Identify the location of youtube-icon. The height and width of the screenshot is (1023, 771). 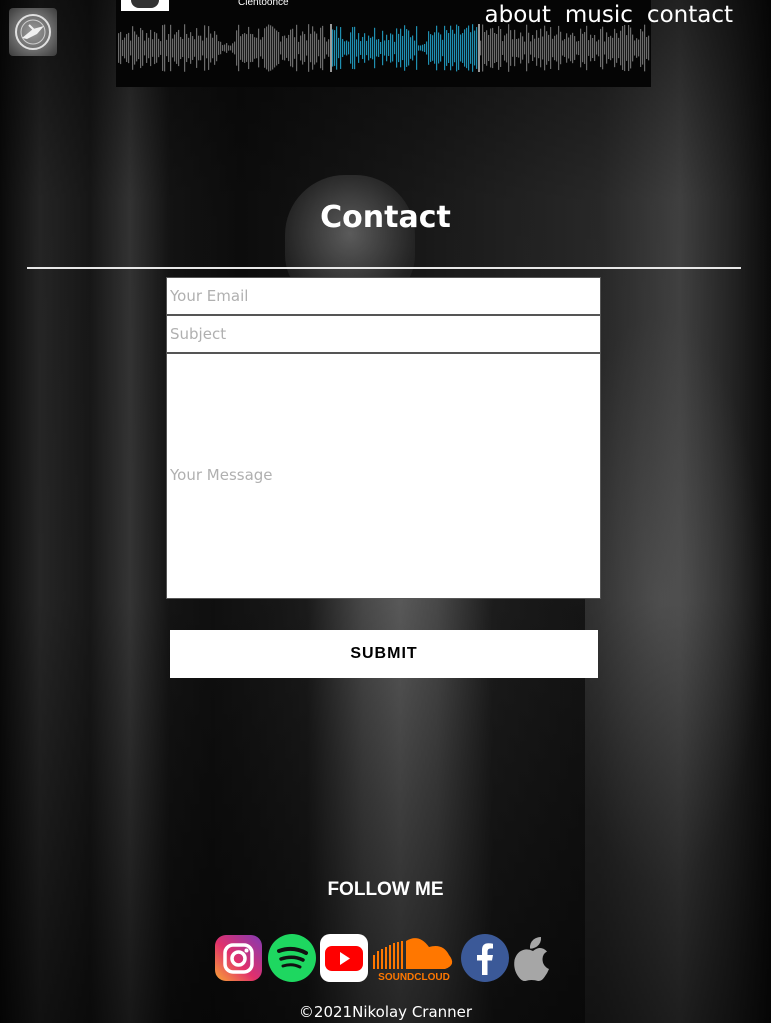
(344, 958).